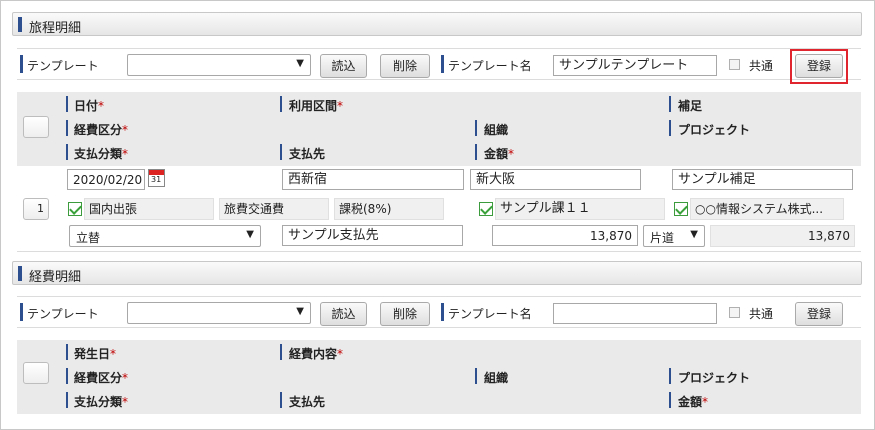 This screenshot has width=875, height=430. Describe the element at coordinates (36, 209) in the screenshot. I see `row-number-button: 1` at that location.